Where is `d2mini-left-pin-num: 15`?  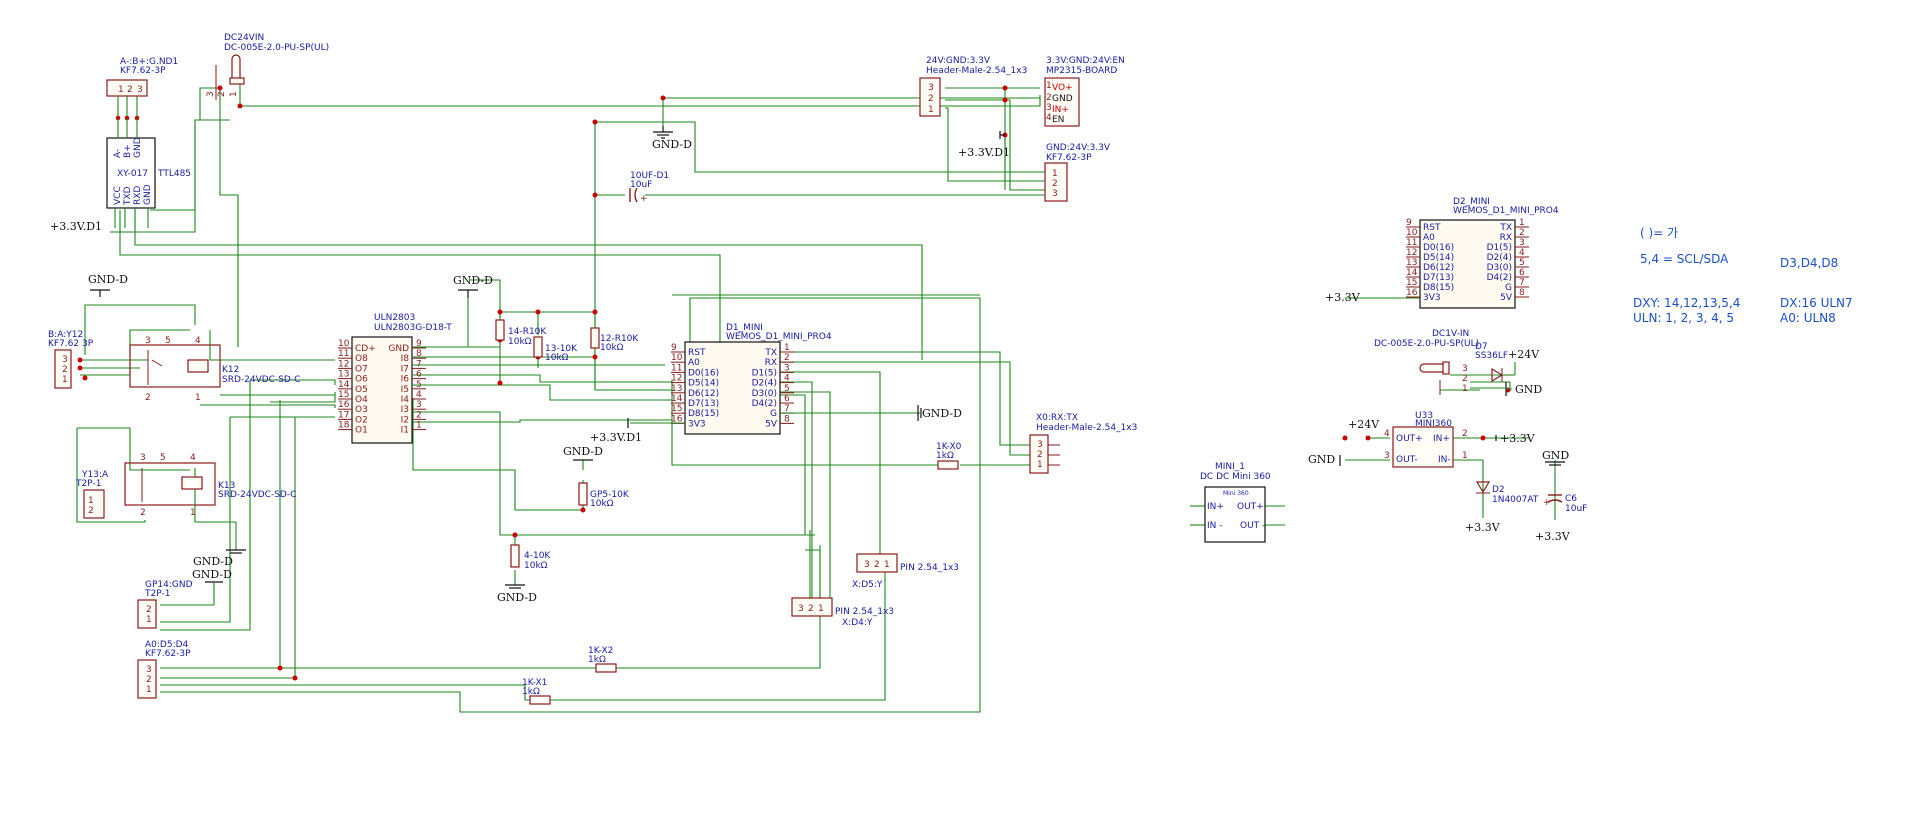 d2mini-left-pin-num: 15 is located at coordinates (1411, 283).